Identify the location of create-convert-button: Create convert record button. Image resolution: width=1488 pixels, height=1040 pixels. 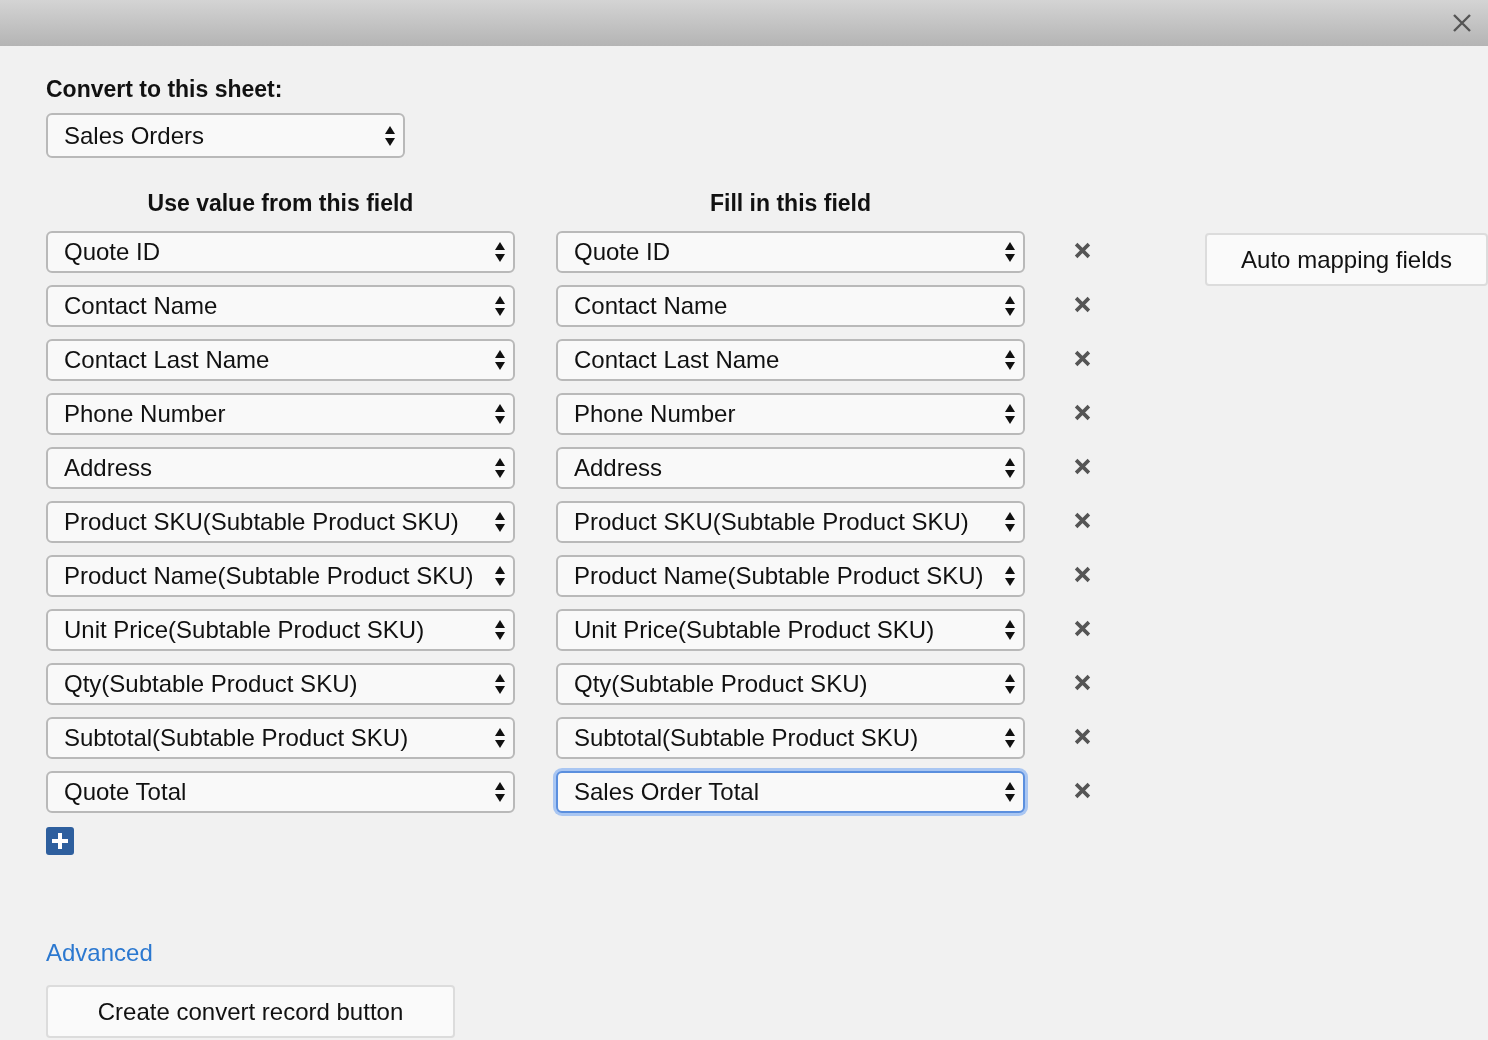
(250, 1011).